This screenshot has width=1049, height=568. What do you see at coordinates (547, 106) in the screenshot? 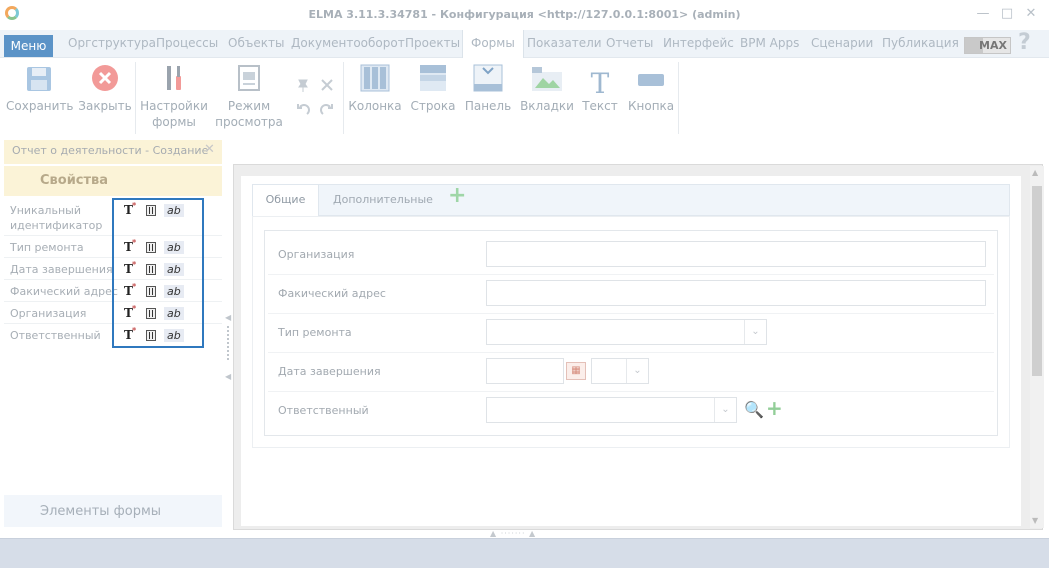
I see `tabs-label: Вкладки` at bounding box center [547, 106].